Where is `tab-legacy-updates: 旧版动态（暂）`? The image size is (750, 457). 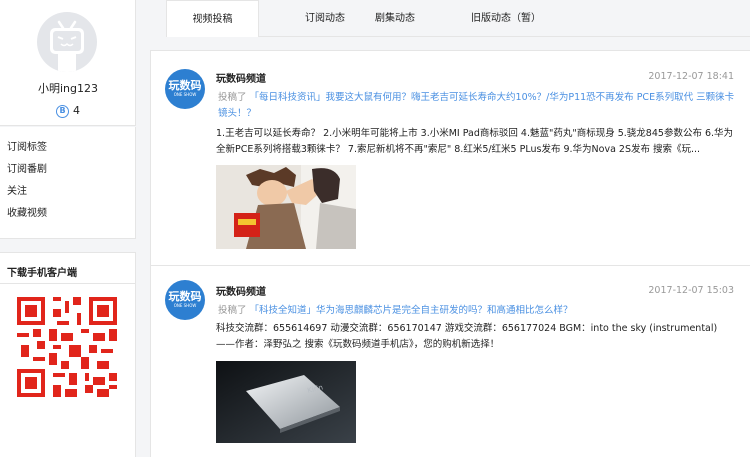
tab-legacy-updates: 旧版动态（暂） is located at coordinates (506, 18).